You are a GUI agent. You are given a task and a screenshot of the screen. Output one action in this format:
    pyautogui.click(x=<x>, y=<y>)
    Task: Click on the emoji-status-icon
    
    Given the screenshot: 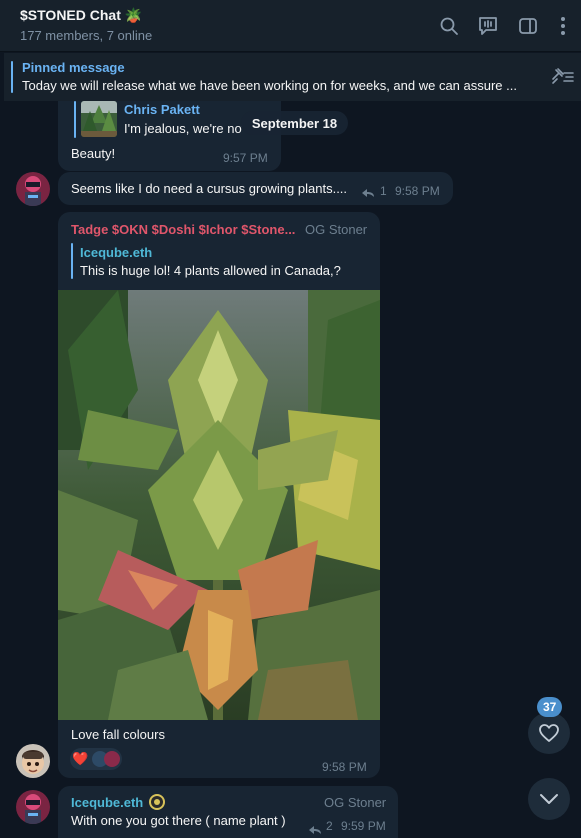 What is the action you would take?
    pyautogui.click(x=157, y=802)
    